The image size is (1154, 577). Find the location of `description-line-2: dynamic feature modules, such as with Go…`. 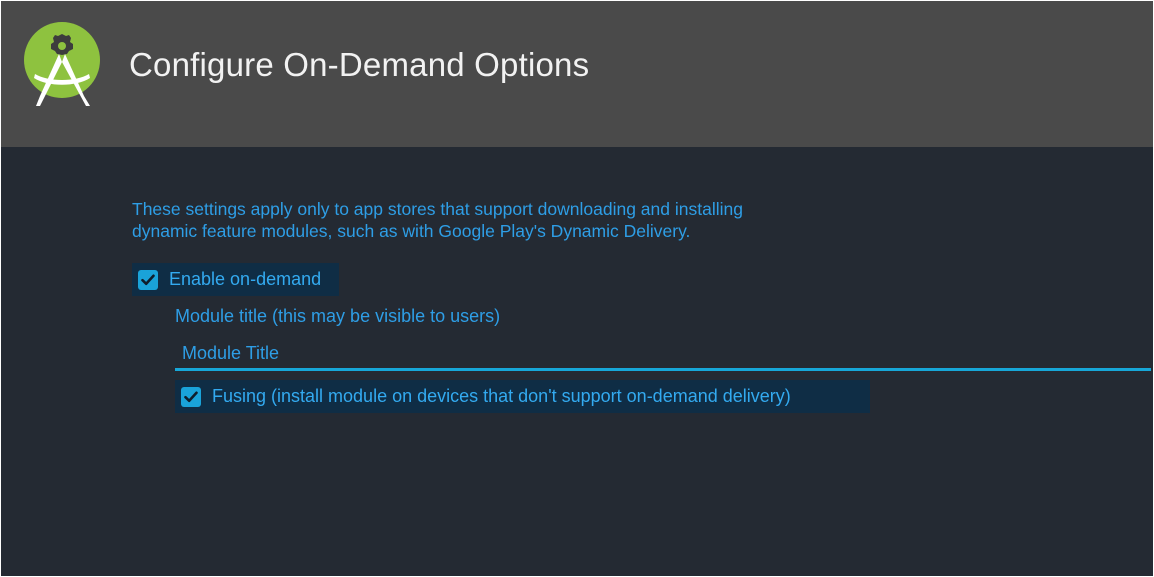

description-line-2: dynamic feature modules, such as with Go… is located at coordinates (411, 231).